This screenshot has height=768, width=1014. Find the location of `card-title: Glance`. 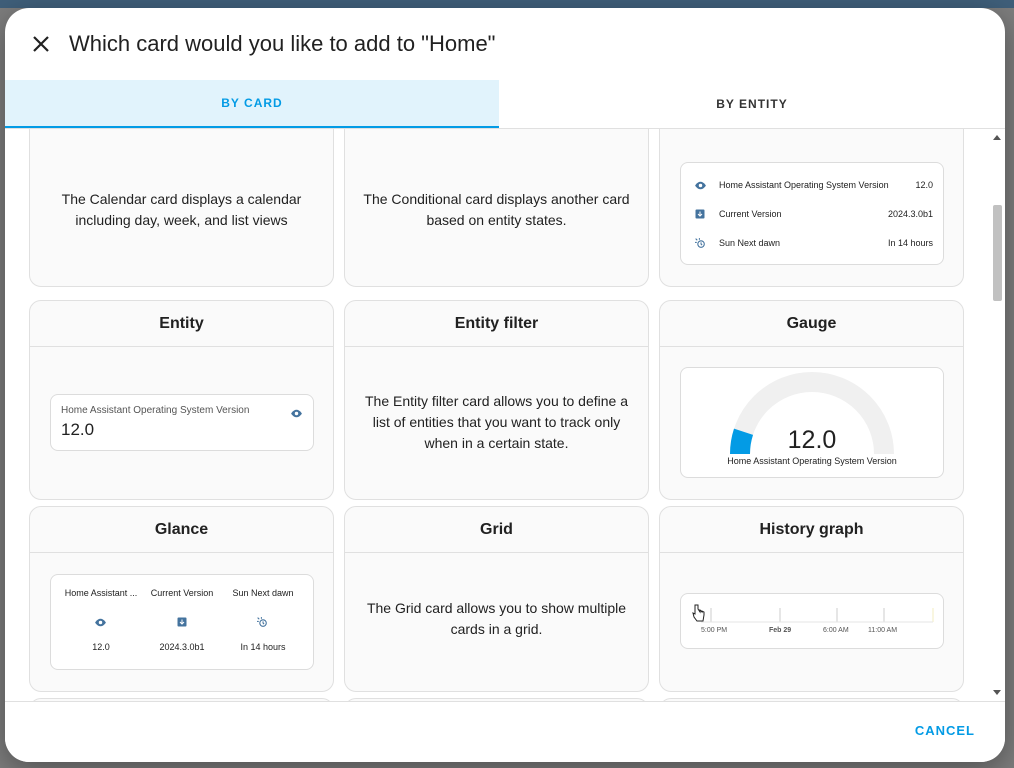

card-title: Glance is located at coordinates (181, 530).